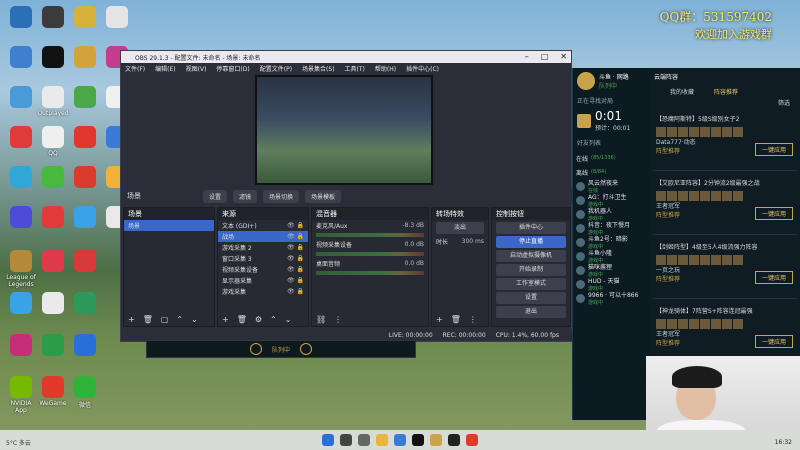  What do you see at coordinates (306, 349) in the screenshot?
I see `chat-icon` at bounding box center [306, 349].